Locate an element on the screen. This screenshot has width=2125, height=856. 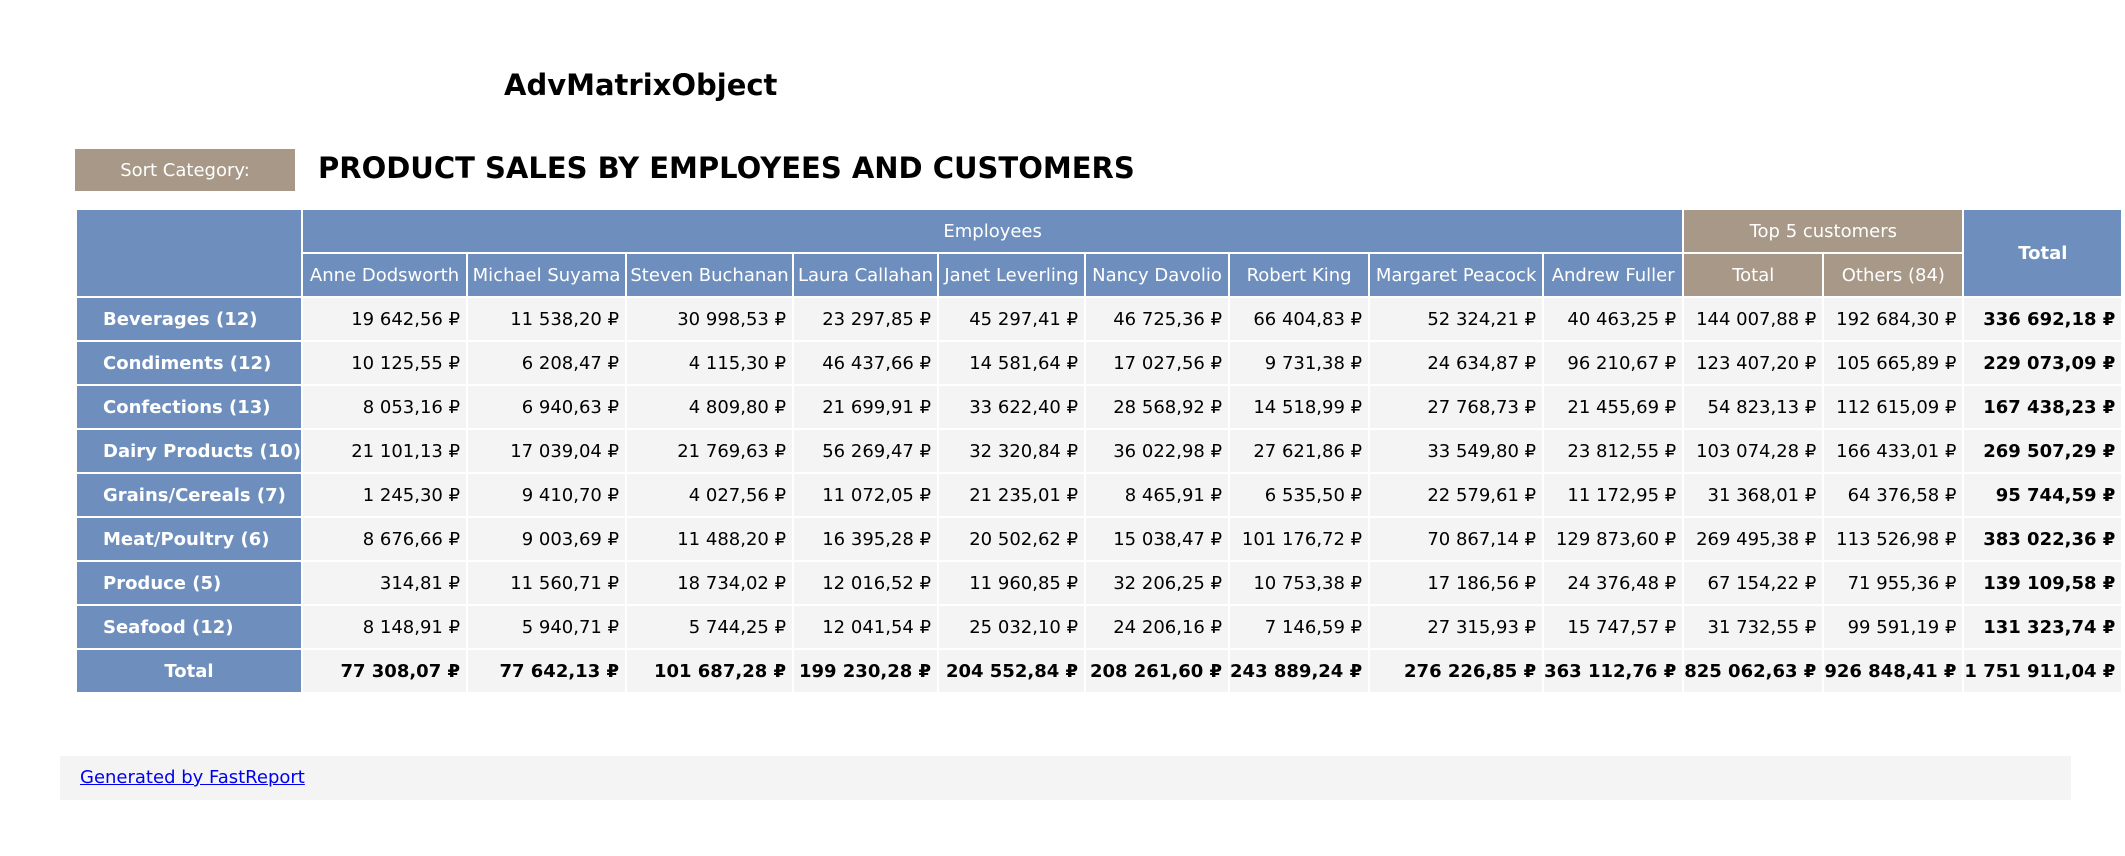
column-header: Others (84) is located at coordinates (1893, 275).